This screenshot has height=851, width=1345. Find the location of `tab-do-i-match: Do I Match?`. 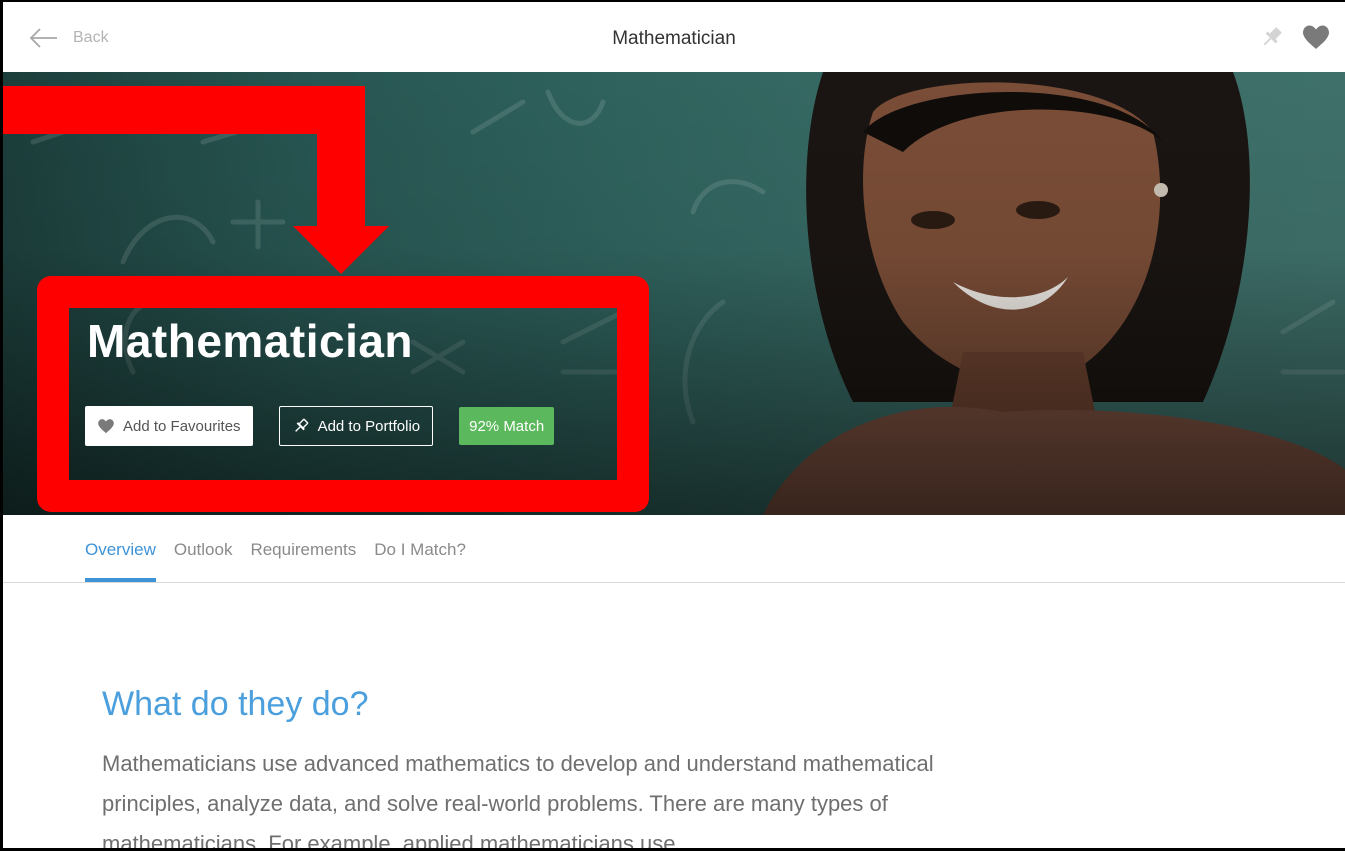

tab-do-i-match: Do I Match? is located at coordinates (420, 561).